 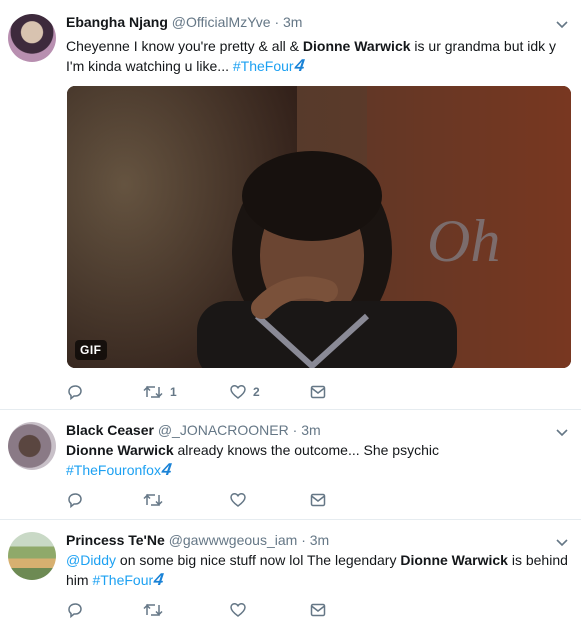 I want to click on user-handle: @_JONACROONER, so click(x=223, y=430).